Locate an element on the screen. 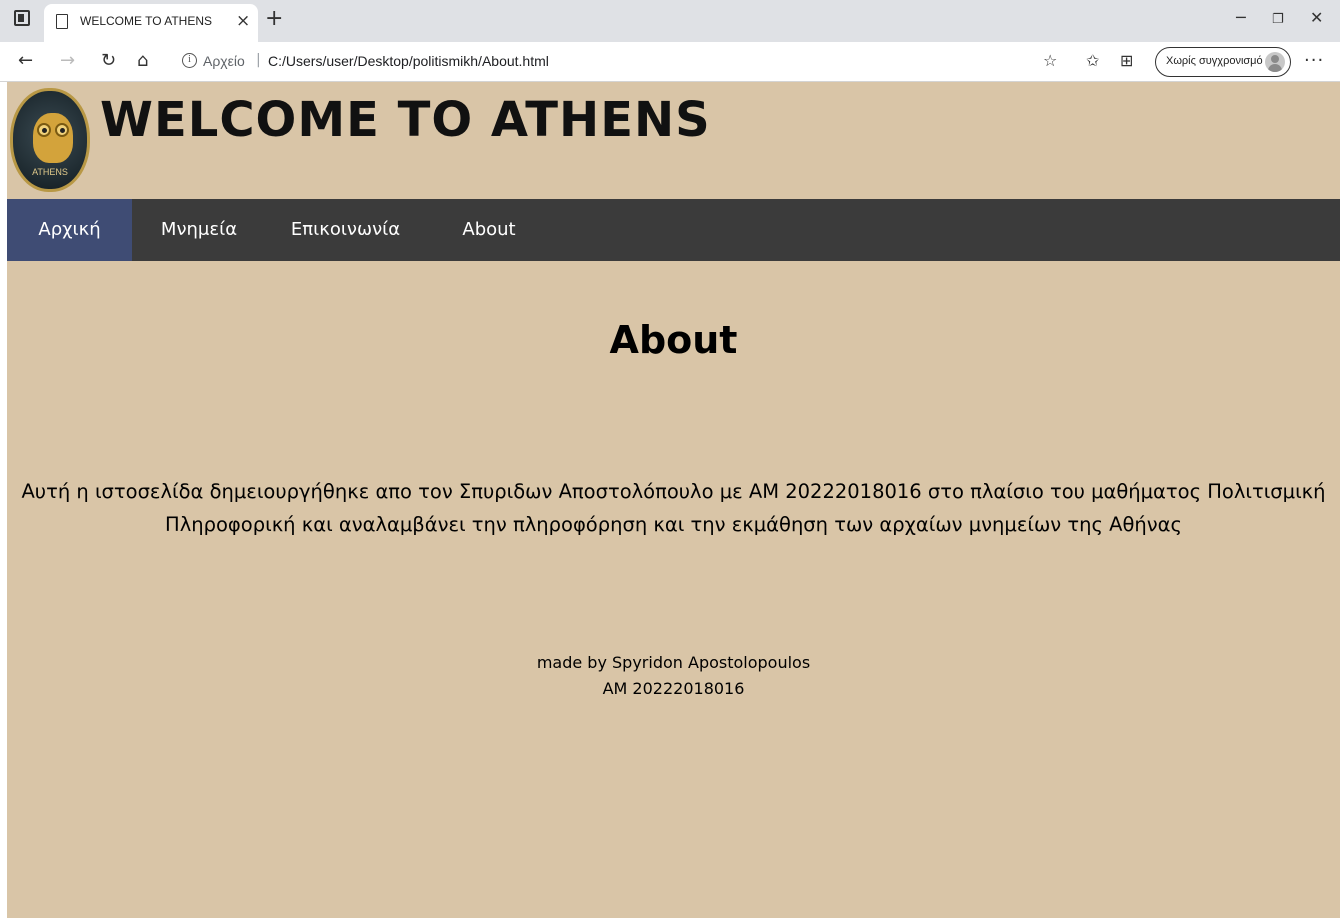  athens-owl-logo: ATHENS is located at coordinates (50, 140).